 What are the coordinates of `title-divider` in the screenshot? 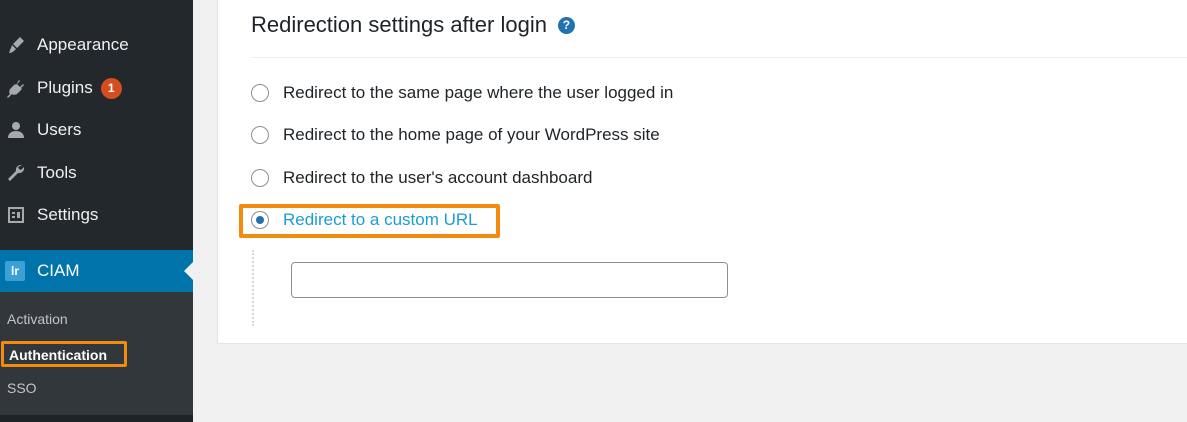 It's located at (719, 57).